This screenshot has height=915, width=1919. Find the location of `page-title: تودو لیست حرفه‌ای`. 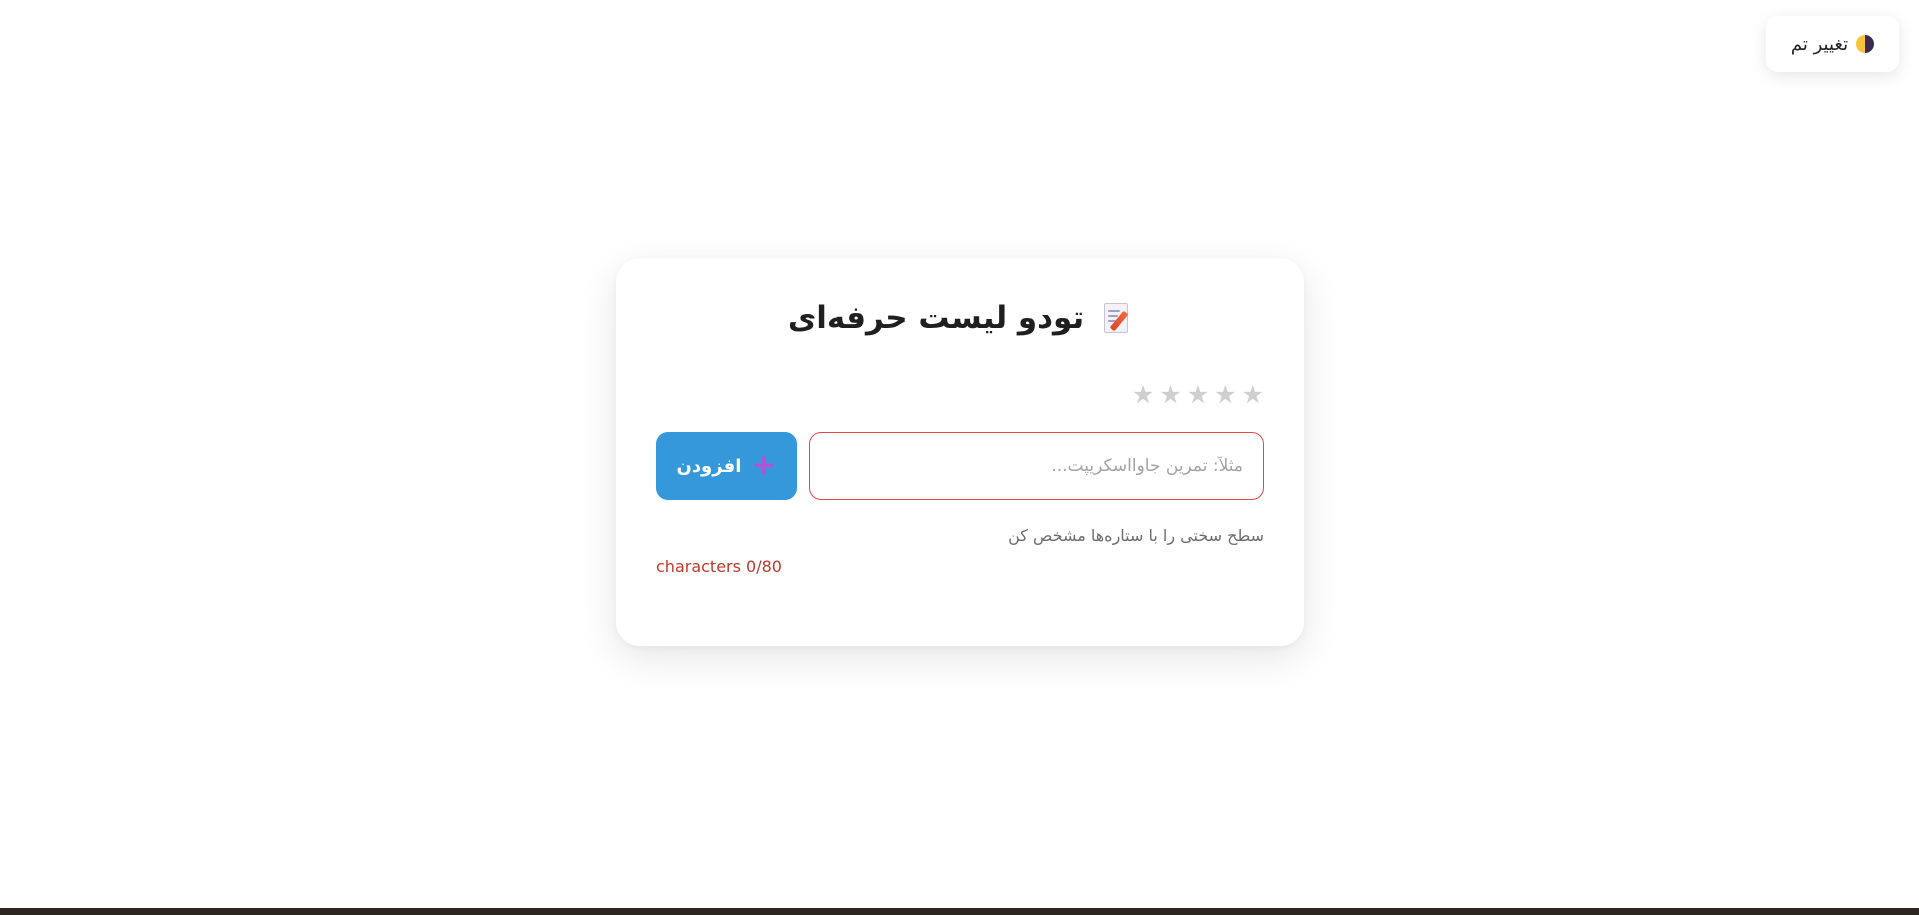

page-title: تودو لیست حرفه‌ای is located at coordinates (936, 318).